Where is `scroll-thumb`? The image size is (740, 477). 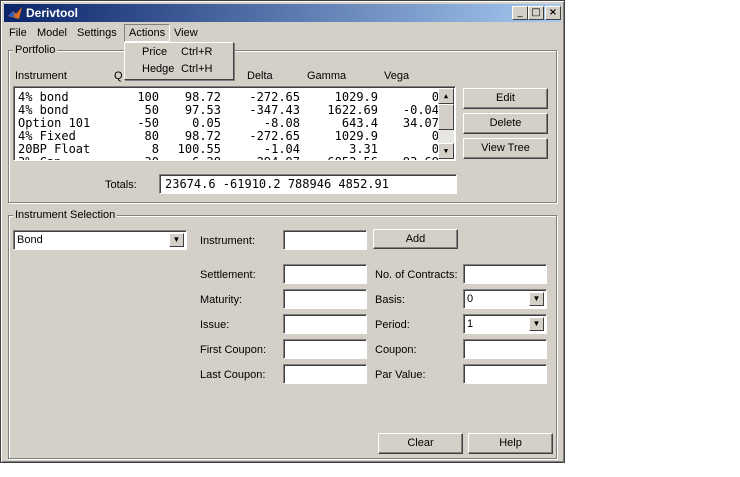 scroll-thumb is located at coordinates (446, 117).